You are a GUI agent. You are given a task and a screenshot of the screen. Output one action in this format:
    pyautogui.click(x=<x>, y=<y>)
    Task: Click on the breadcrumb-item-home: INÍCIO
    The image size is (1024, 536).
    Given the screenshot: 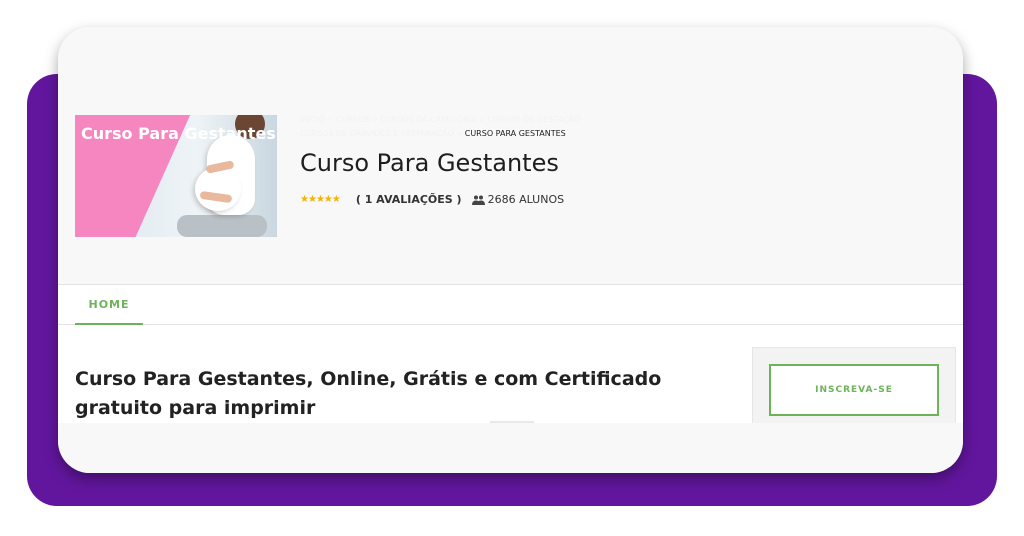 What is the action you would take?
    pyautogui.click(x=312, y=119)
    